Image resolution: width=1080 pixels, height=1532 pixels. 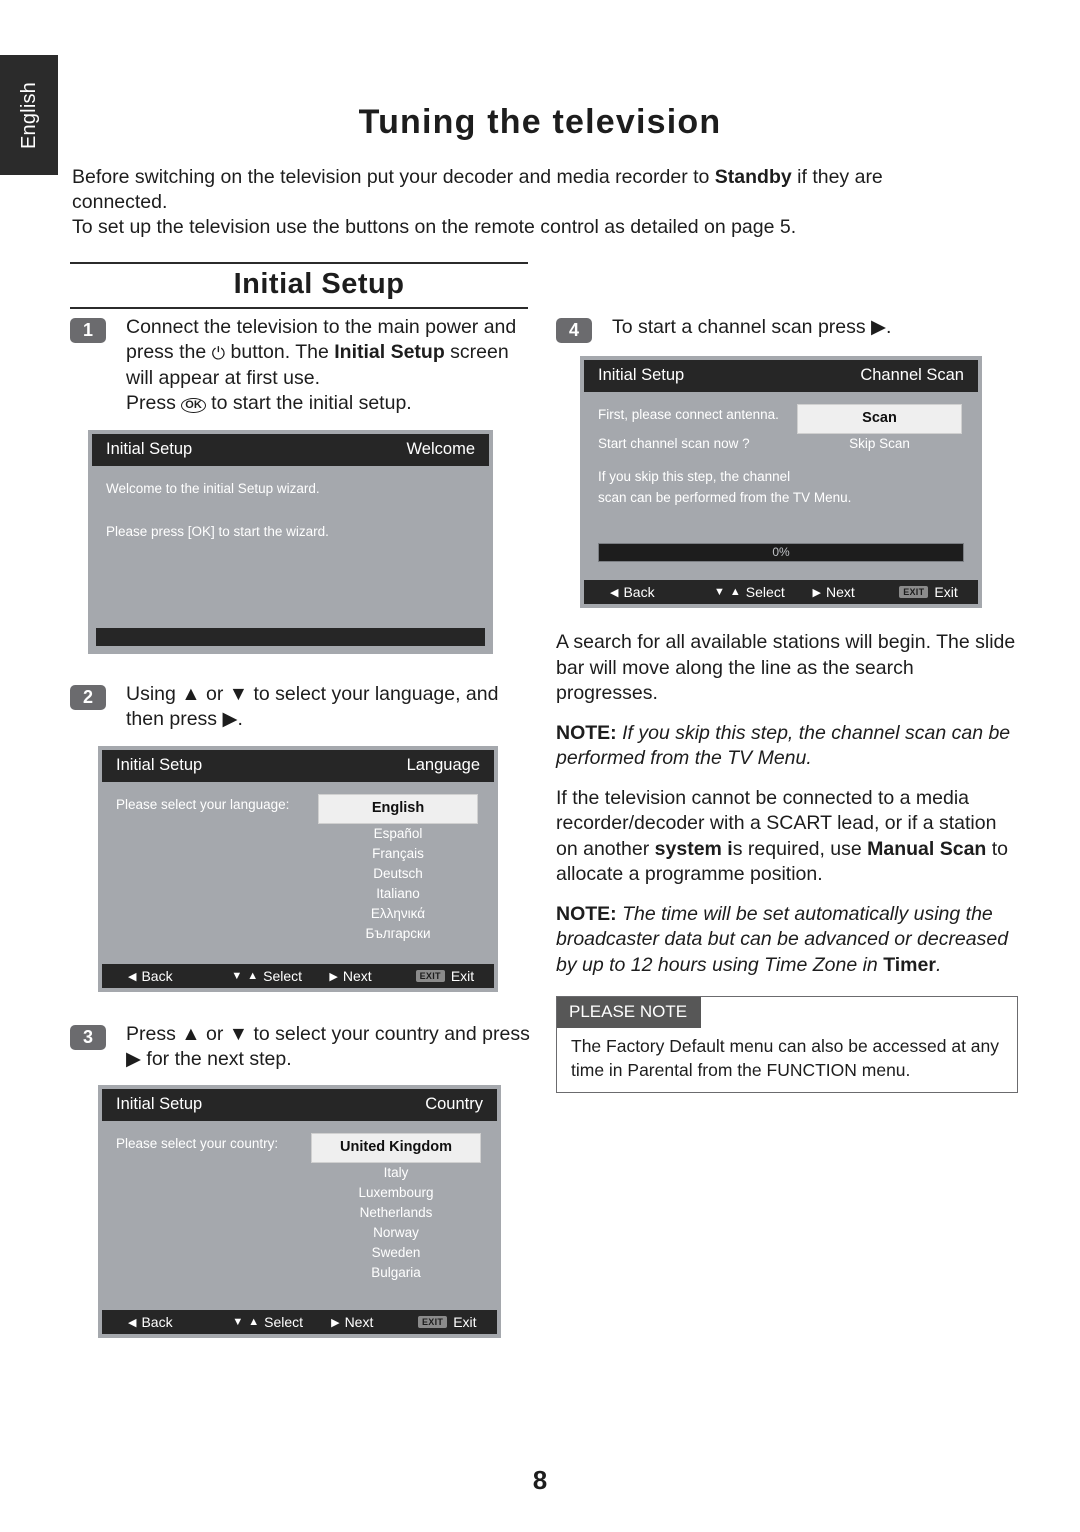 What do you see at coordinates (462, 976) in the screenshot?
I see `osd-language-exit-label: Exit` at bounding box center [462, 976].